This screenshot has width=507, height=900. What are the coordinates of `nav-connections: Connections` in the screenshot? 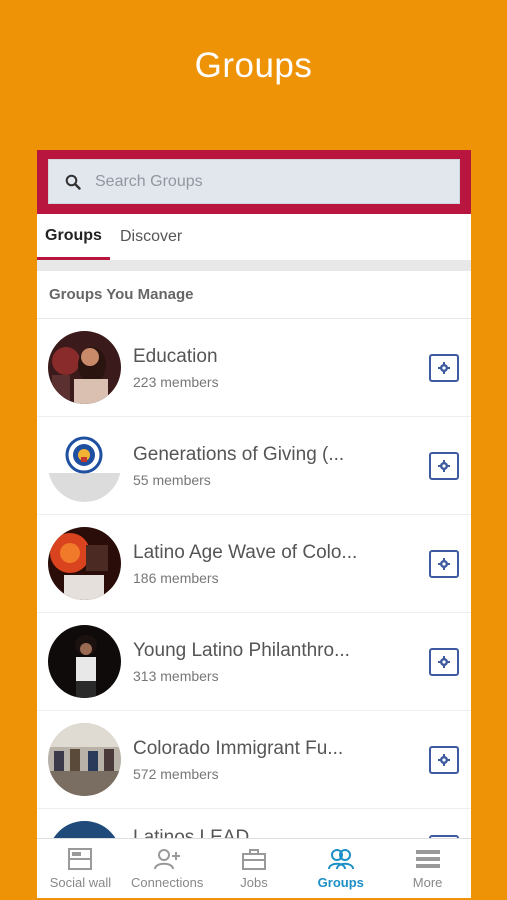 It's located at (167, 868).